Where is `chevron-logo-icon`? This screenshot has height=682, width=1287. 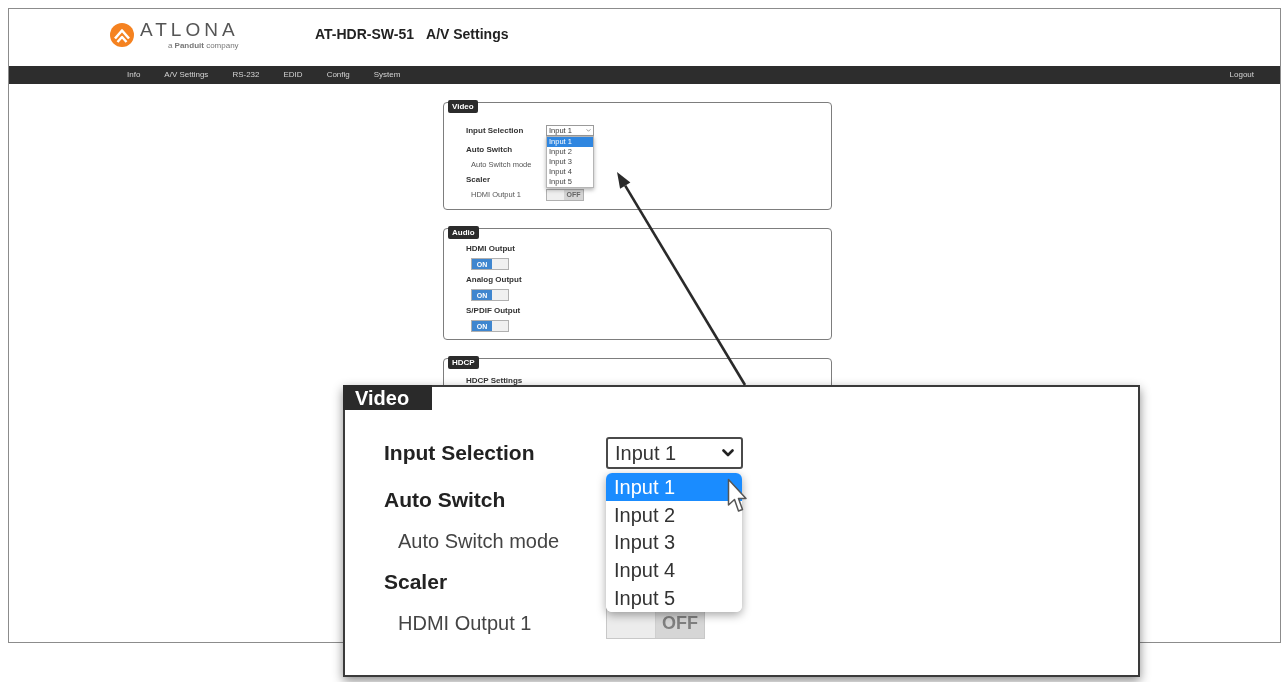
chevron-logo-icon is located at coordinates (122, 34).